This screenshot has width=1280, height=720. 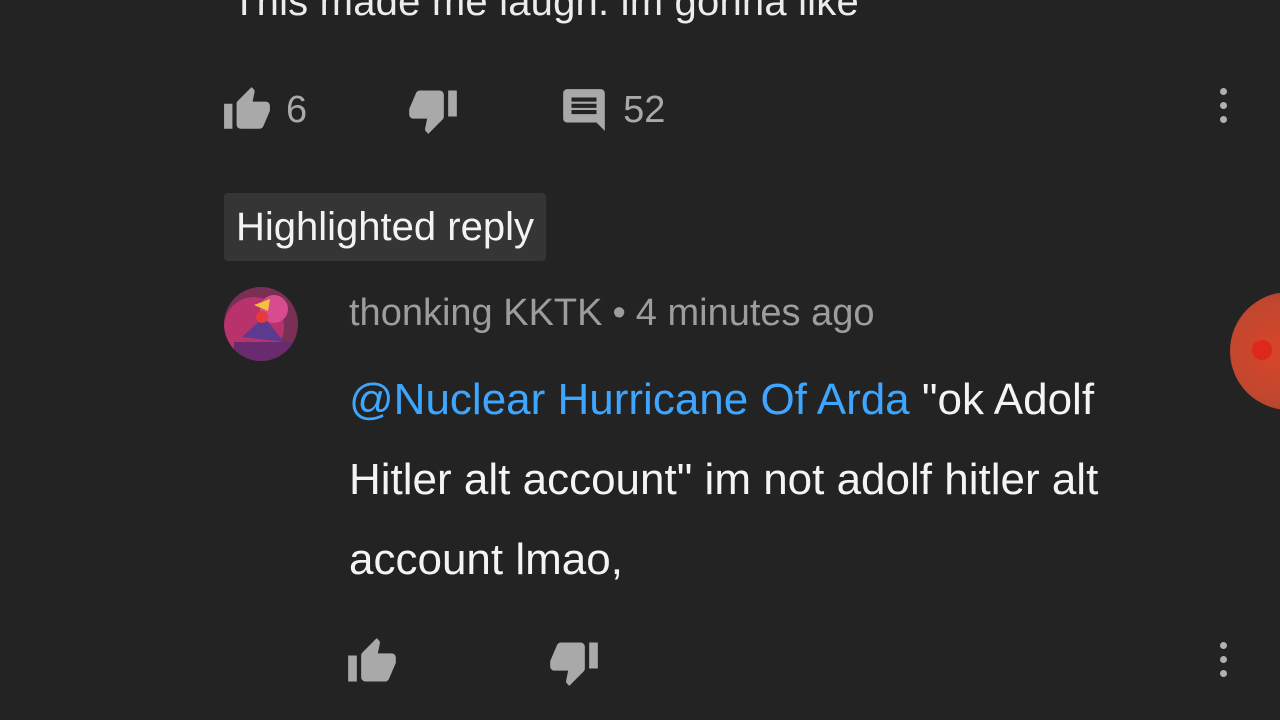 I want to click on touch-indicator, so click(x=1255, y=351).